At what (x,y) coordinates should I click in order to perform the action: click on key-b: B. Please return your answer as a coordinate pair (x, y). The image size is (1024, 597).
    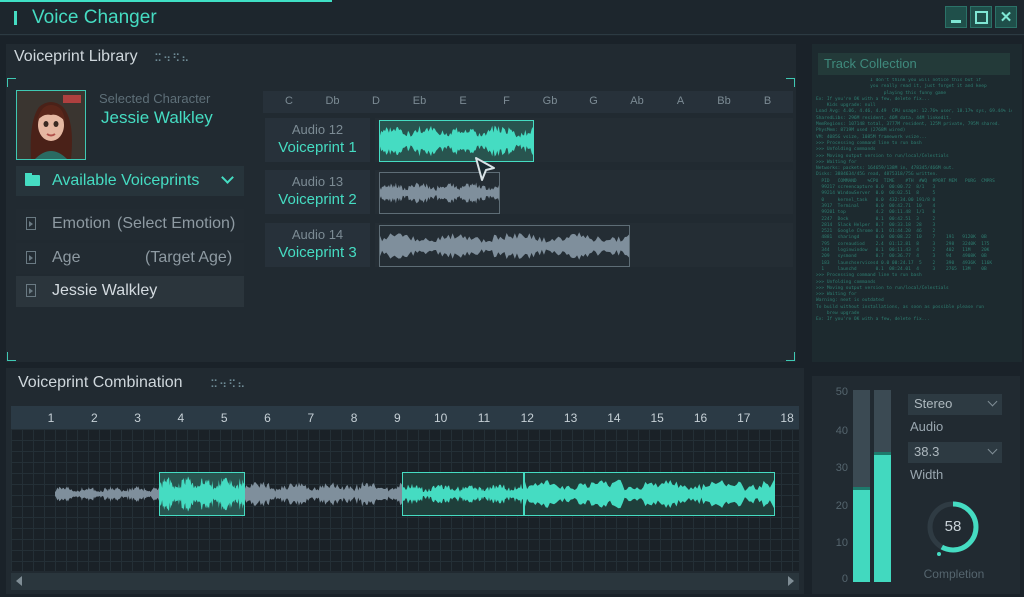
    Looking at the image, I should click on (768, 101).